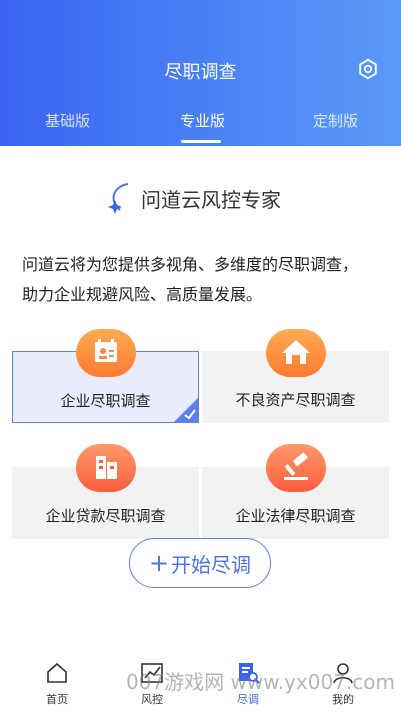  I want to click on version-tabs: 基础版 专业版 定制版, so click(200, 128).